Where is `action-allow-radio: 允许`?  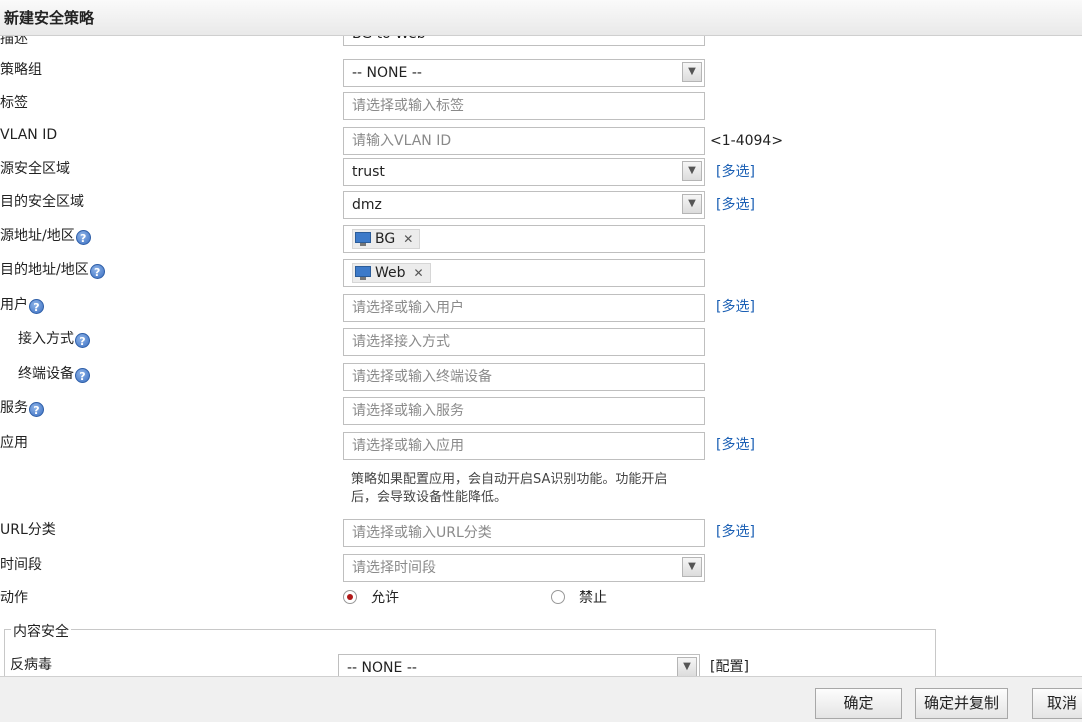
action-allow-radio: 允许 is located at coordinates (371, 597).